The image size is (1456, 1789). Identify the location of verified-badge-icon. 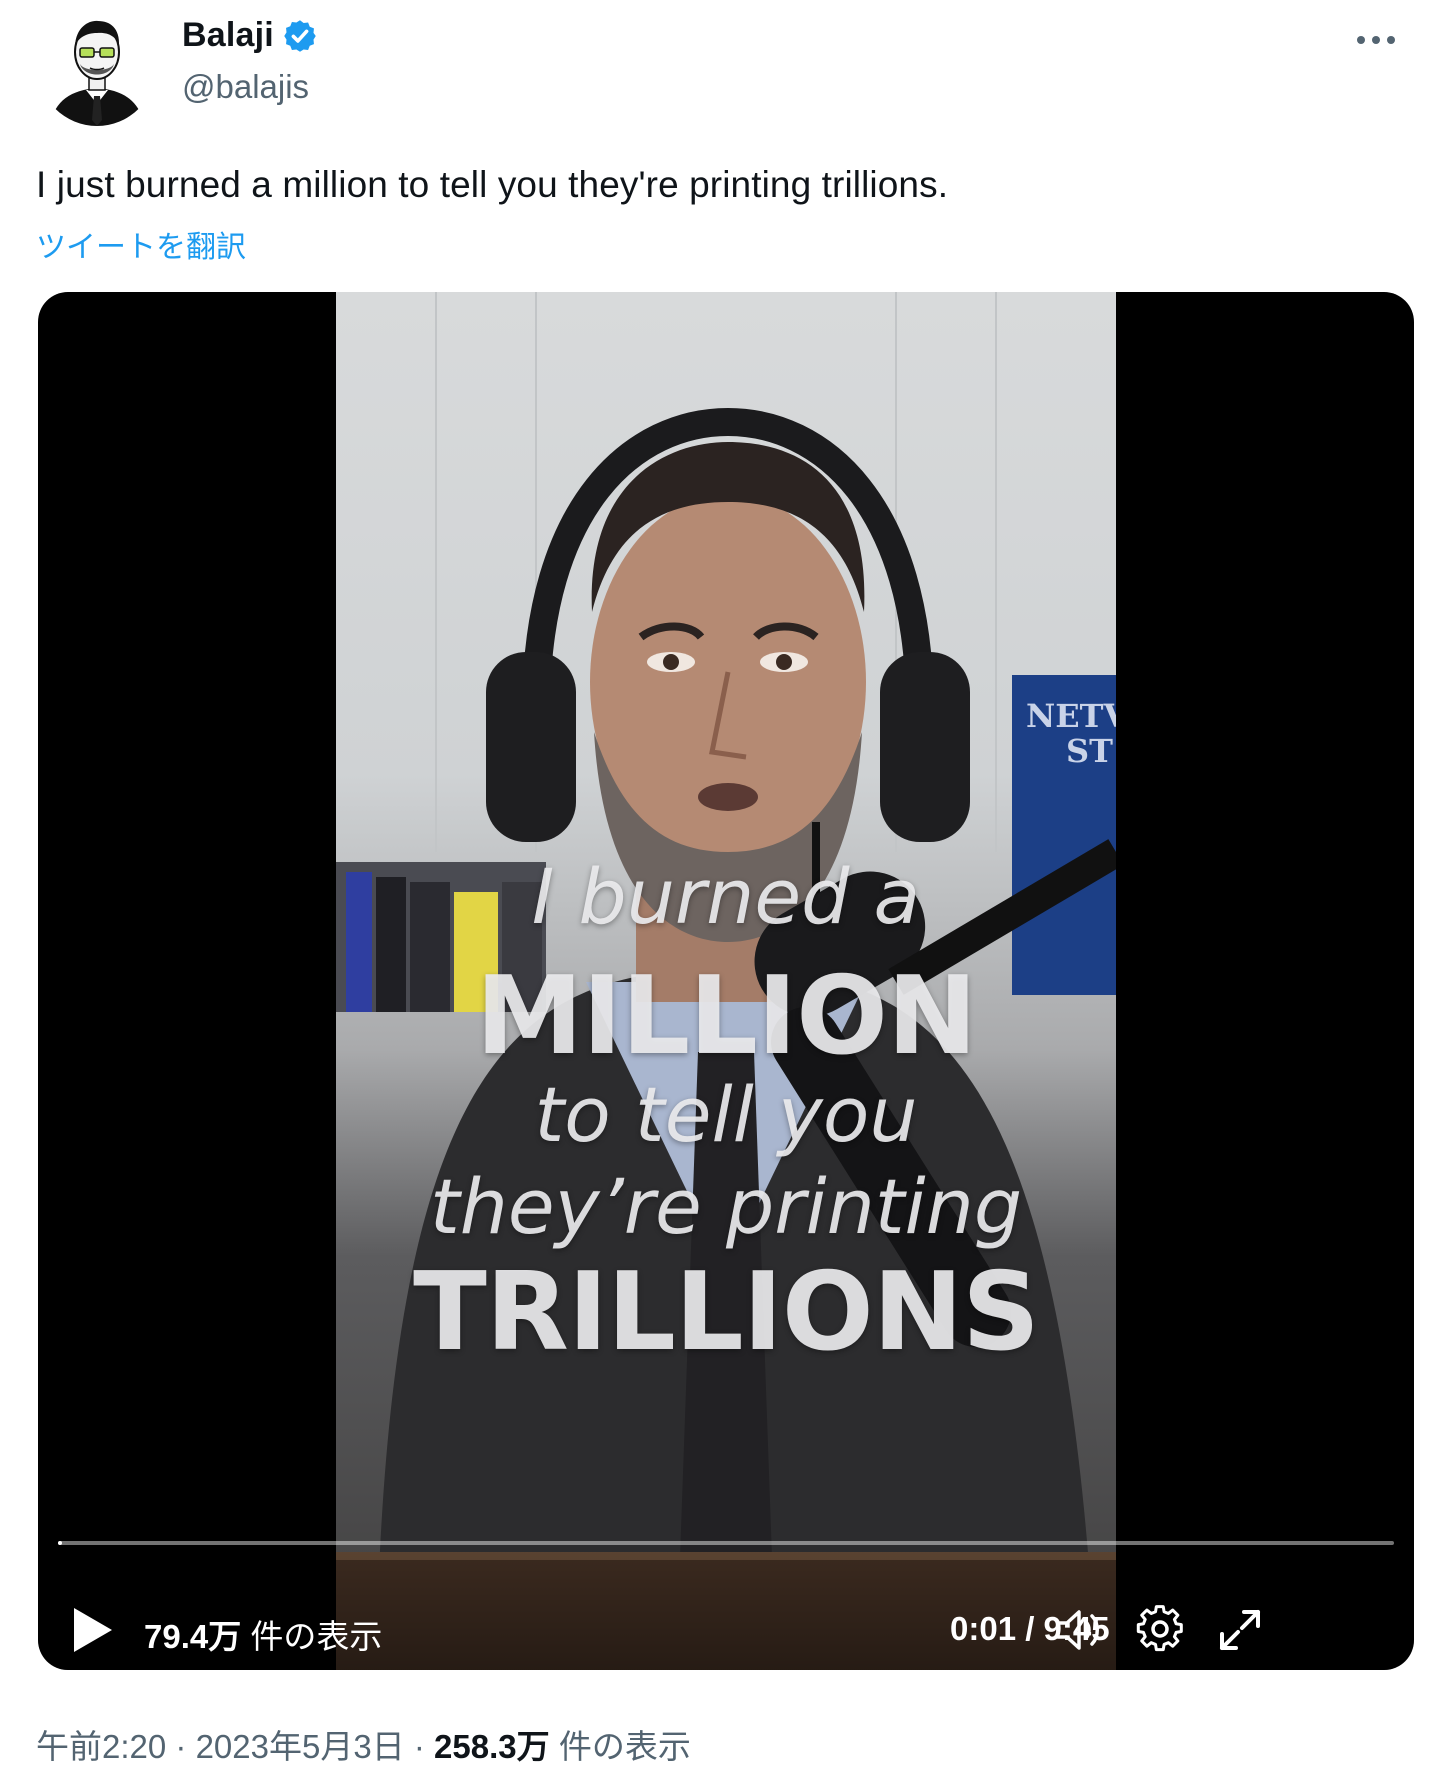
(300, 35).